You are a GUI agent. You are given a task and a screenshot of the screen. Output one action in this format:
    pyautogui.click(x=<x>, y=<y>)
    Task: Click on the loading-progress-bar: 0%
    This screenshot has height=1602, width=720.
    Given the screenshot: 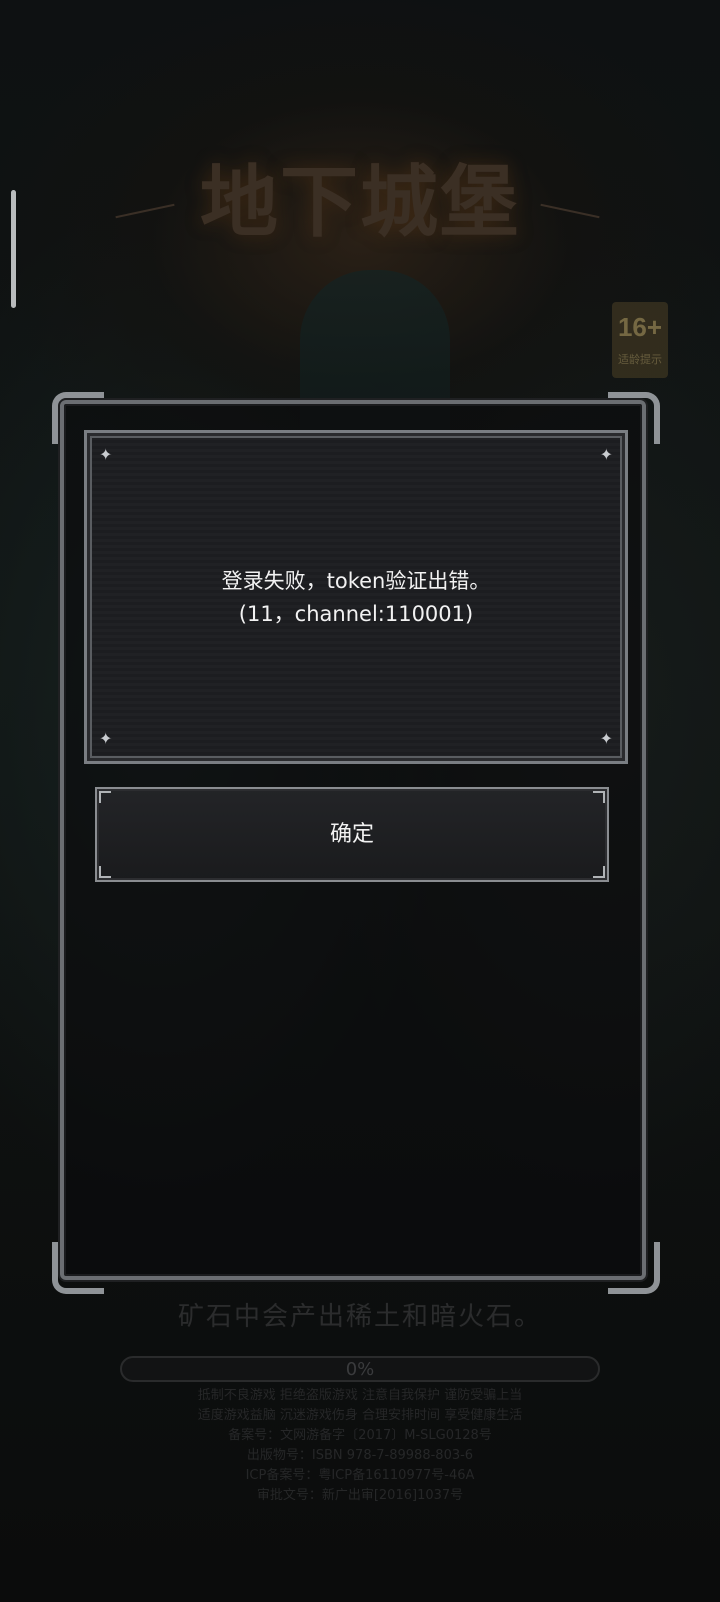 What is the action you would take?
    pyautogui.click(x=360, y=1369)
    